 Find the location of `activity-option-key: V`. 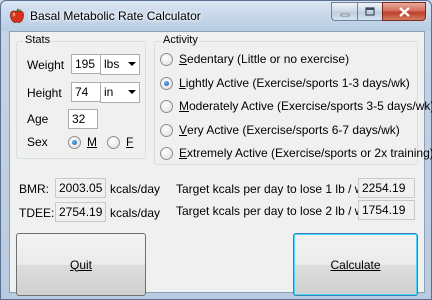

activity-option-key: V is located at coordinates (183, 130).